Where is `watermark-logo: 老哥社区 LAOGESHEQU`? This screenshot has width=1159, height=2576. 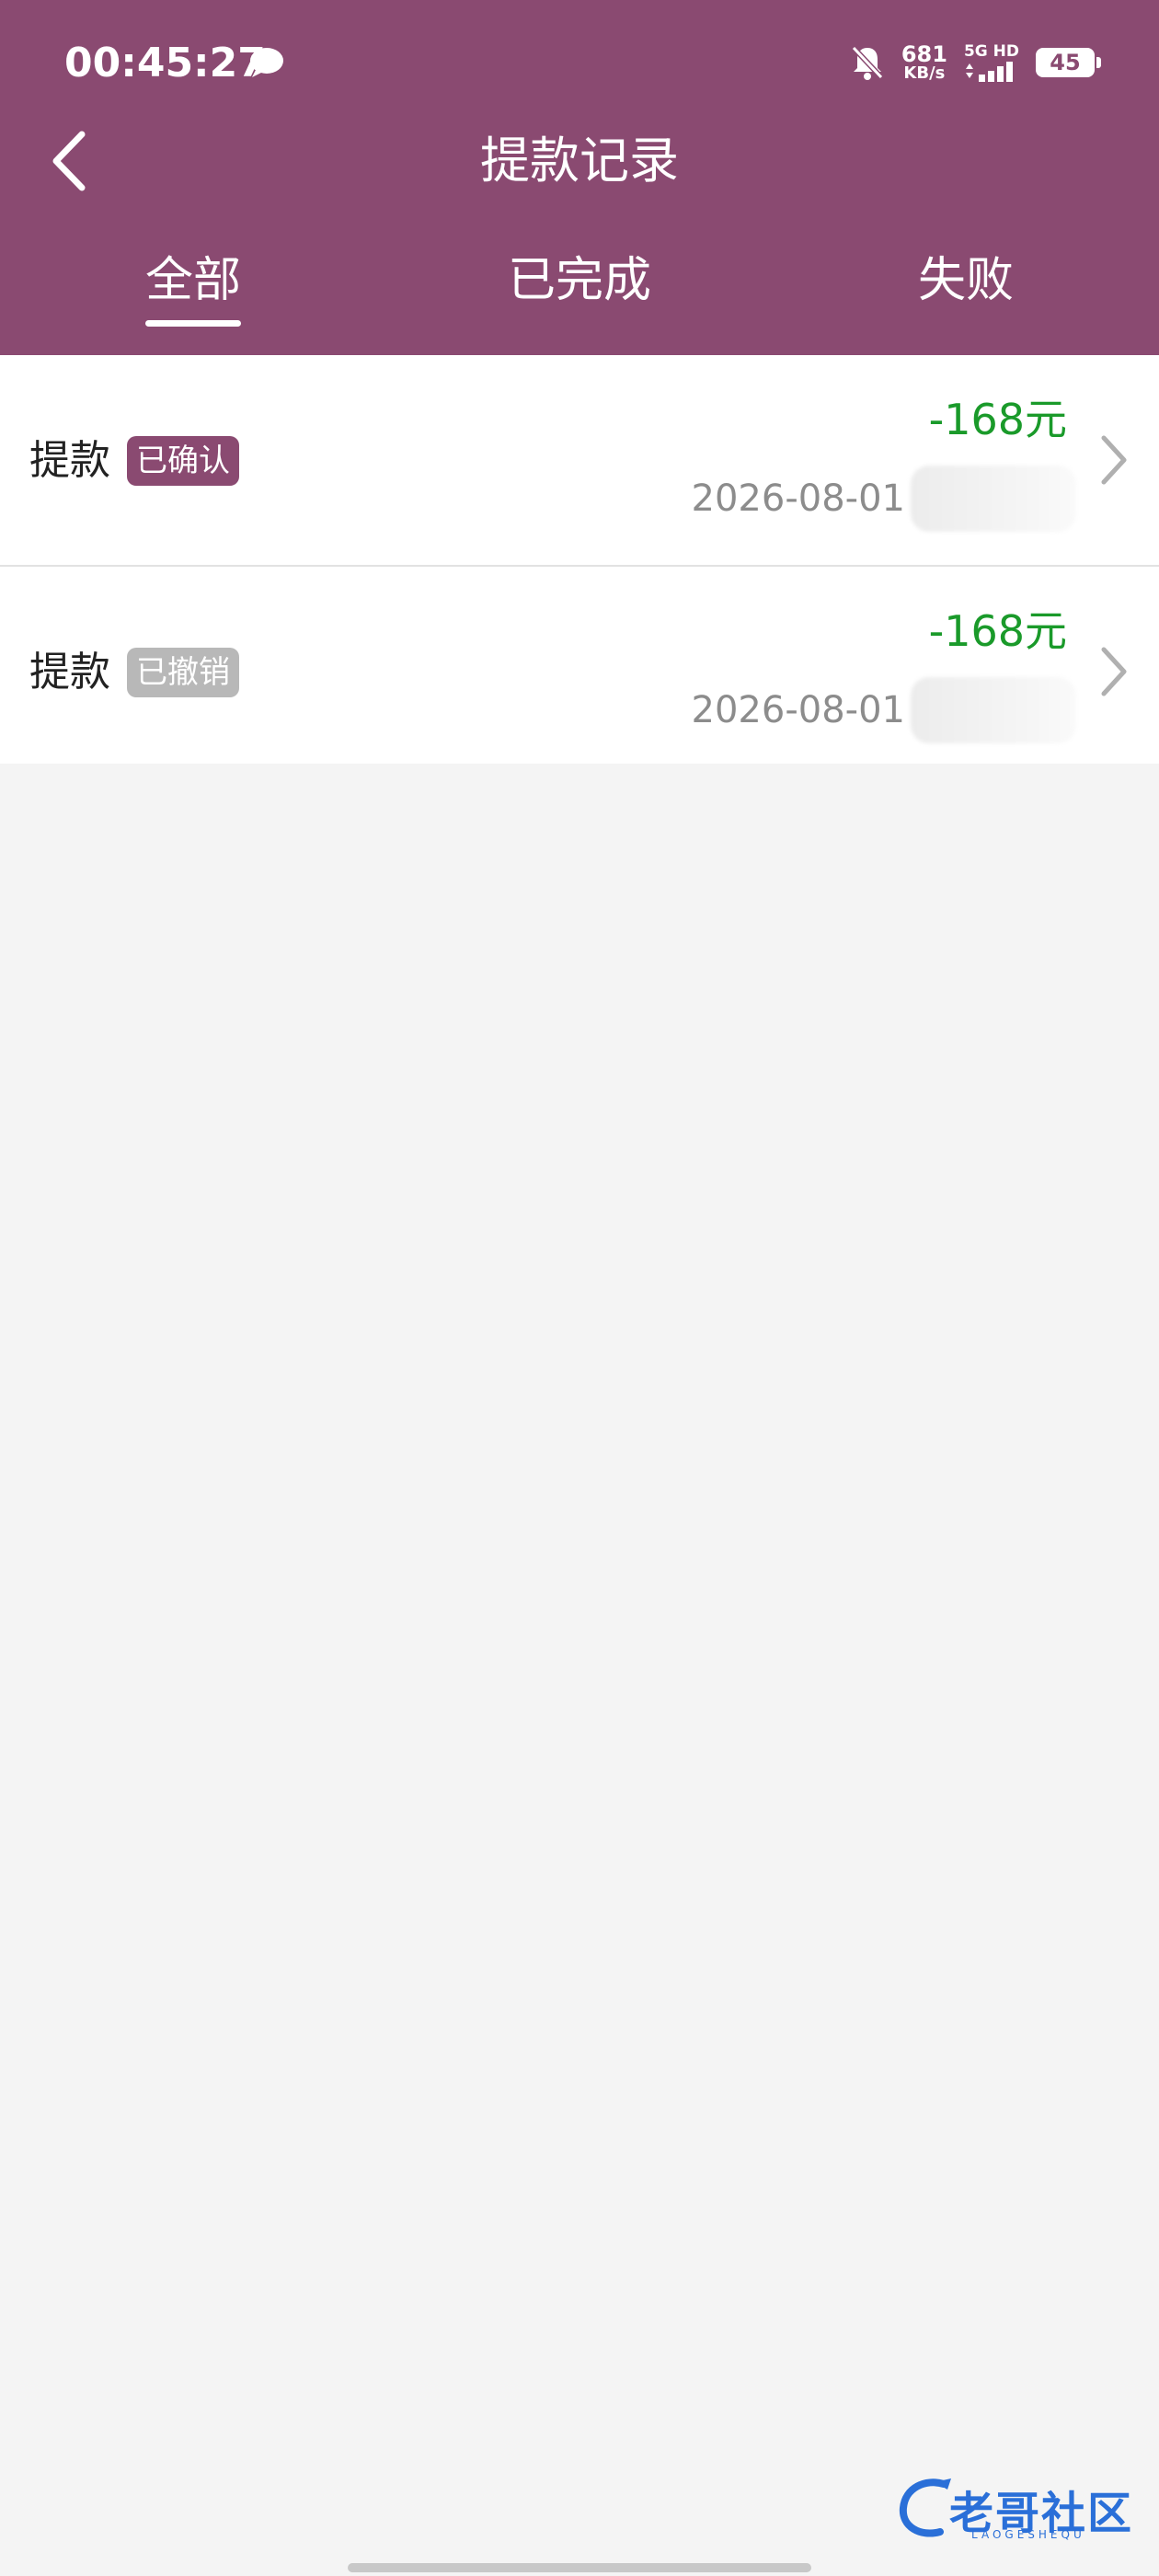
watermark-logo: 老哥社区 LAOGESHEQU is located at coordinates (1022, 2508).